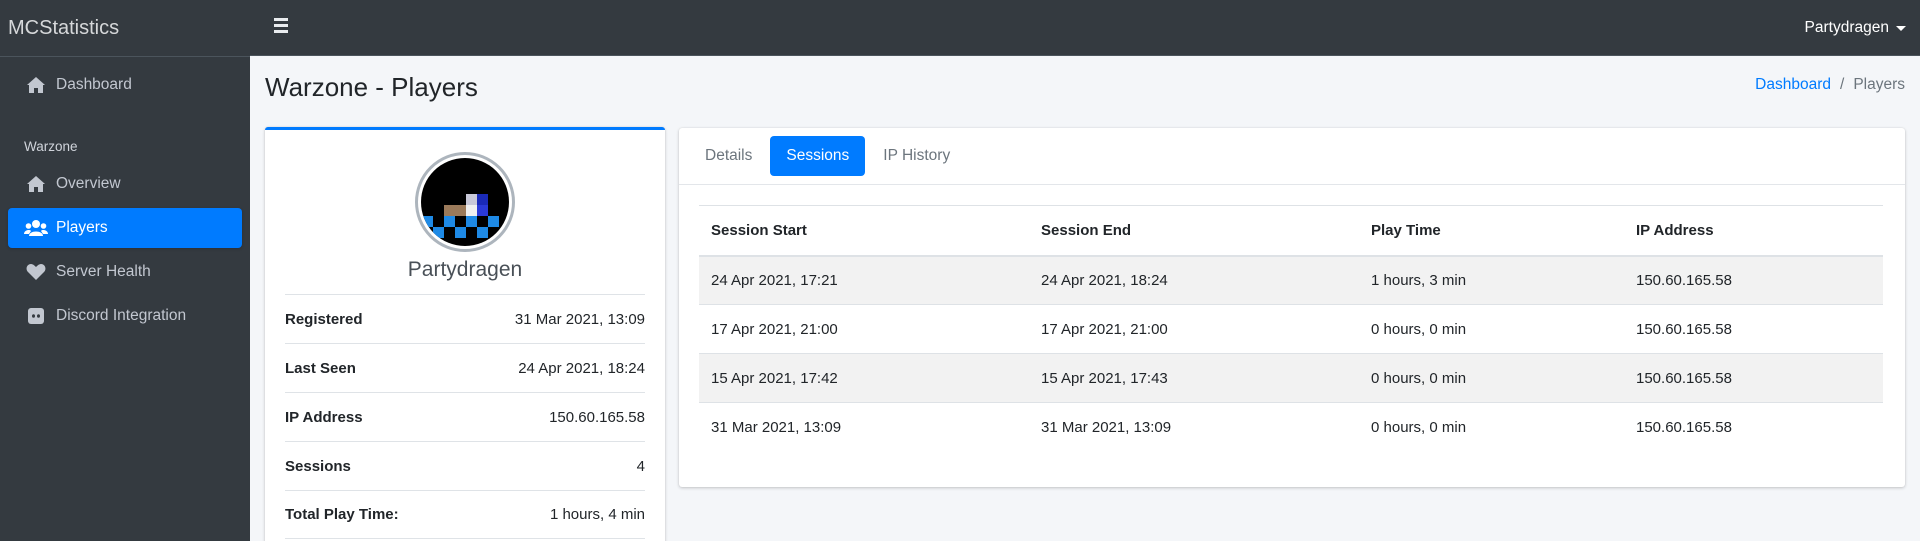  Describe the element at coordinates (324, 319) in the screenshot. I see `info-label: Registered` at that location.